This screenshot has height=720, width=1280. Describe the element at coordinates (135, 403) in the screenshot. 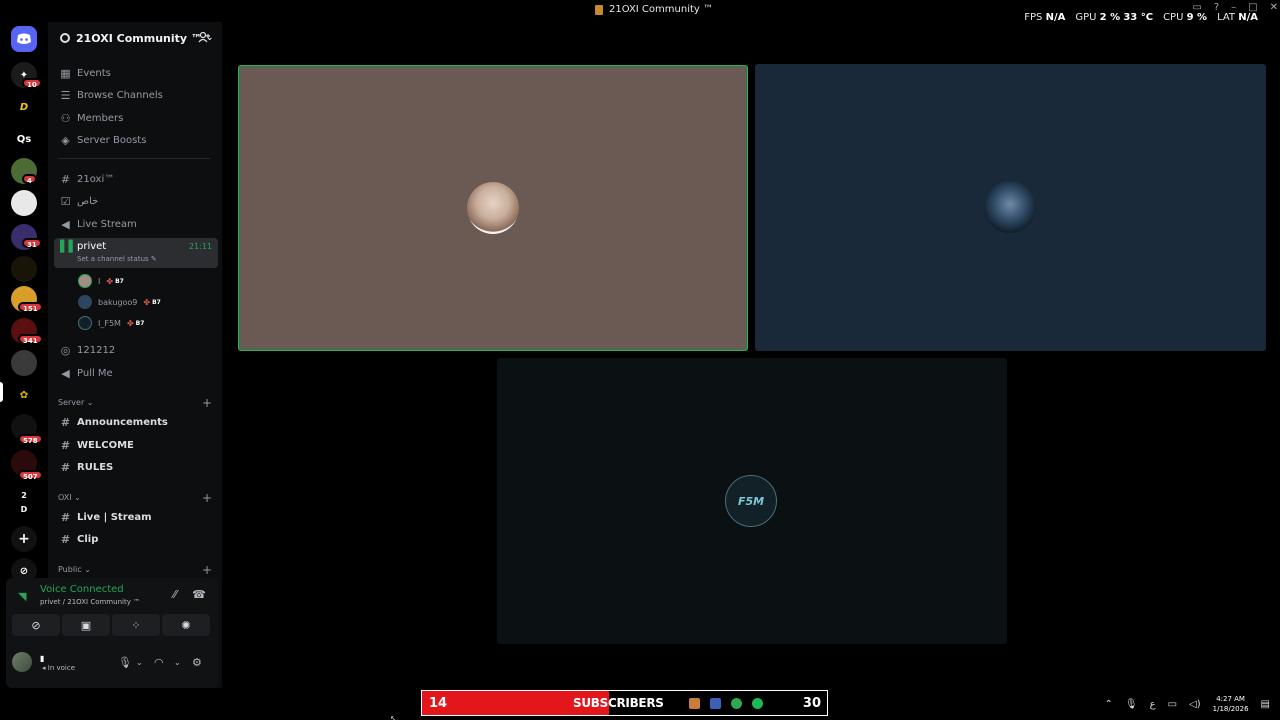

I see `category-server: Server ⌄ +` at that location.